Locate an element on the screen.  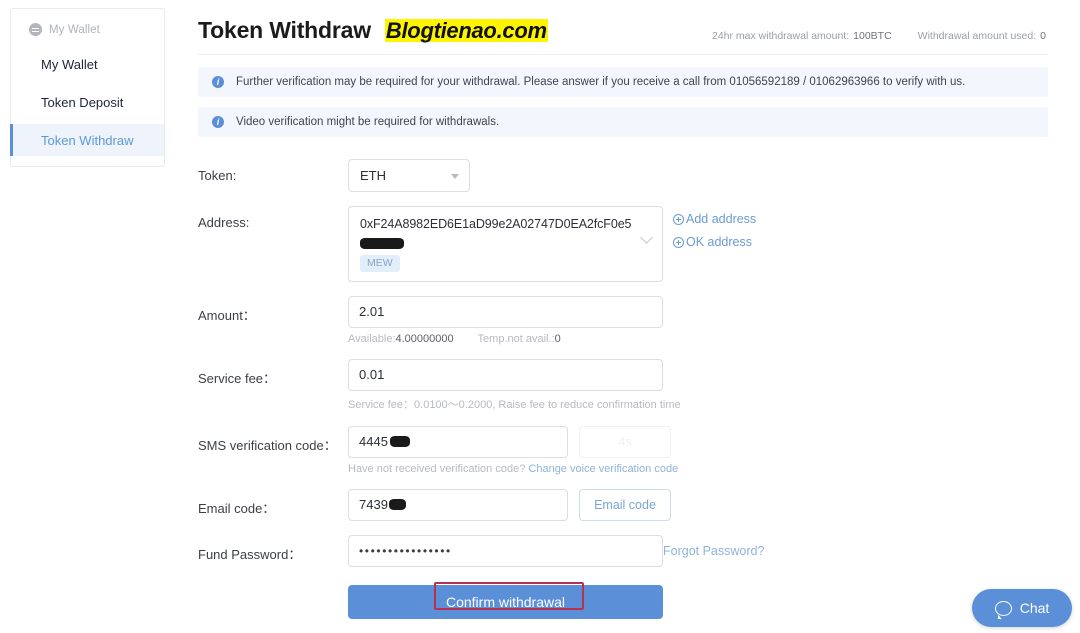
amount-label: Amount： is located at coordinates (227, 315).